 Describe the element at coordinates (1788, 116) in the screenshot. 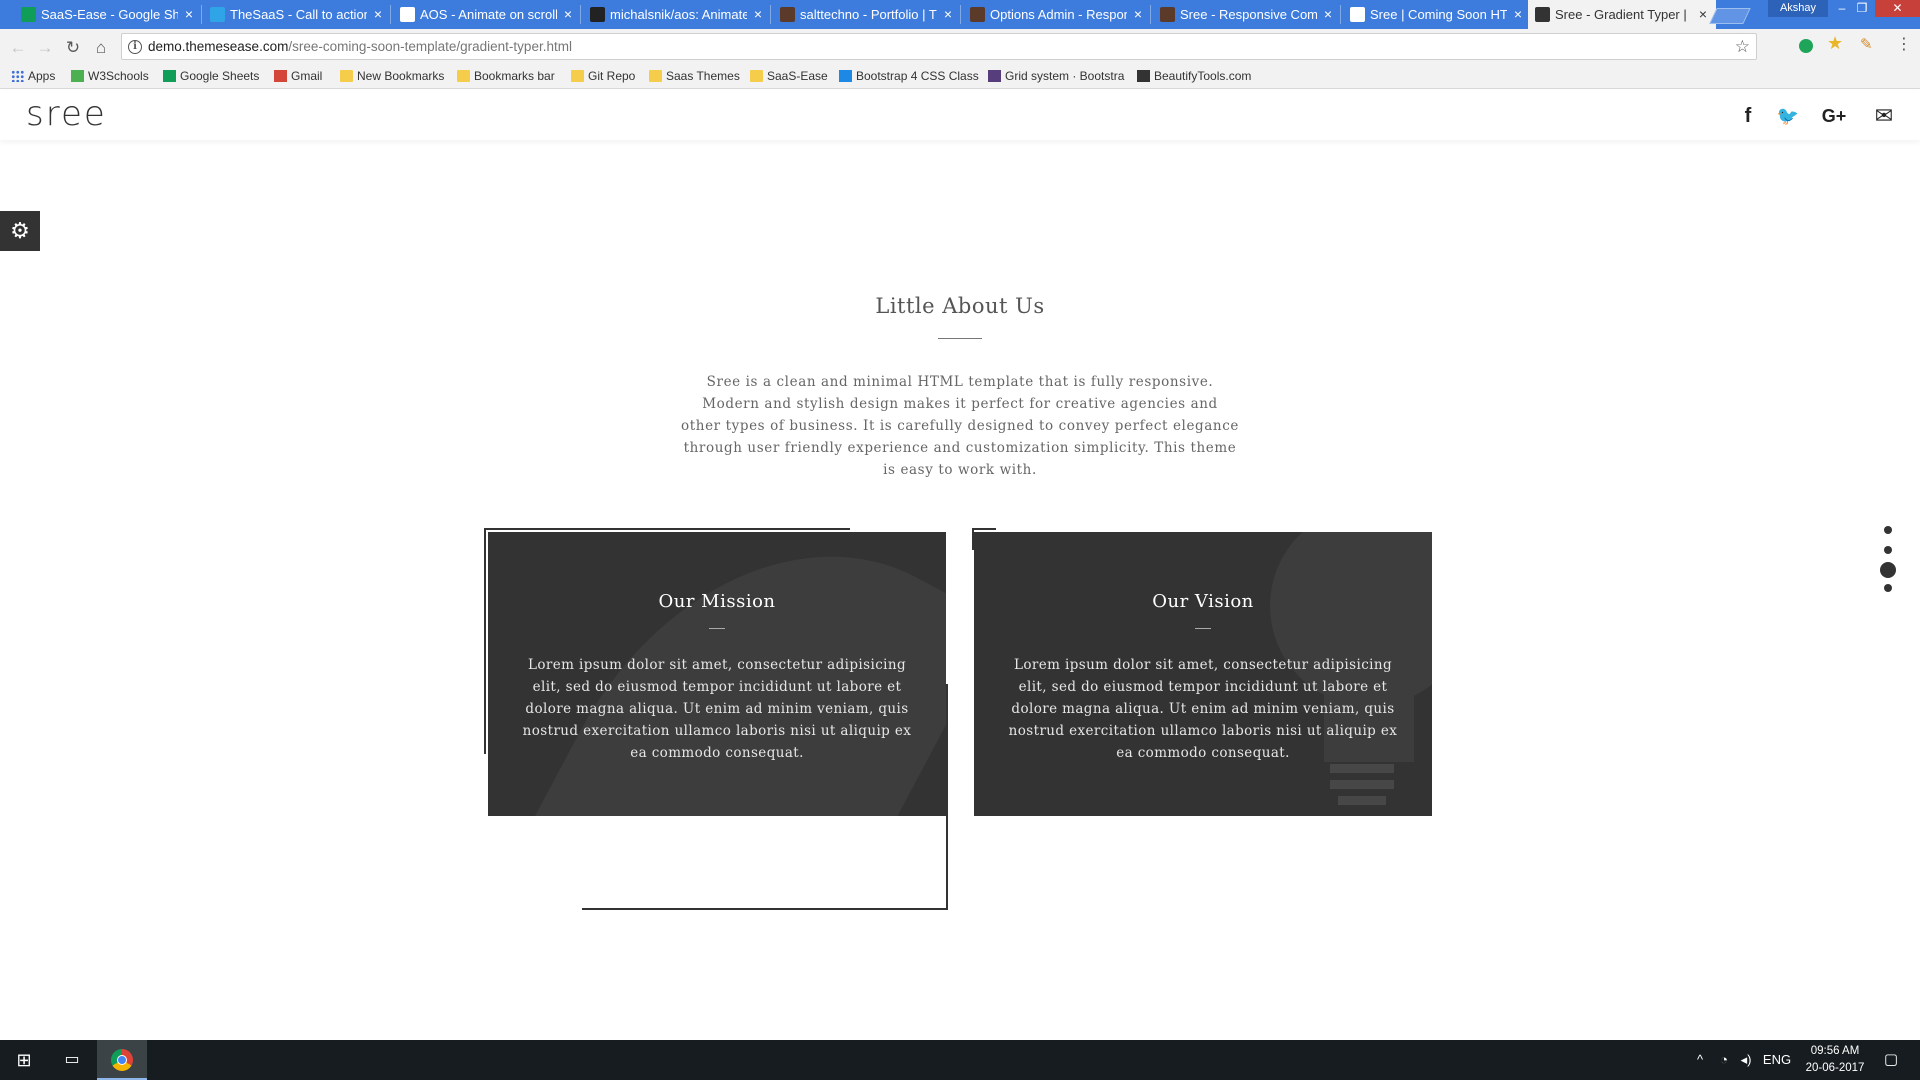

I see `twitter-icon: 🐦` at that location.